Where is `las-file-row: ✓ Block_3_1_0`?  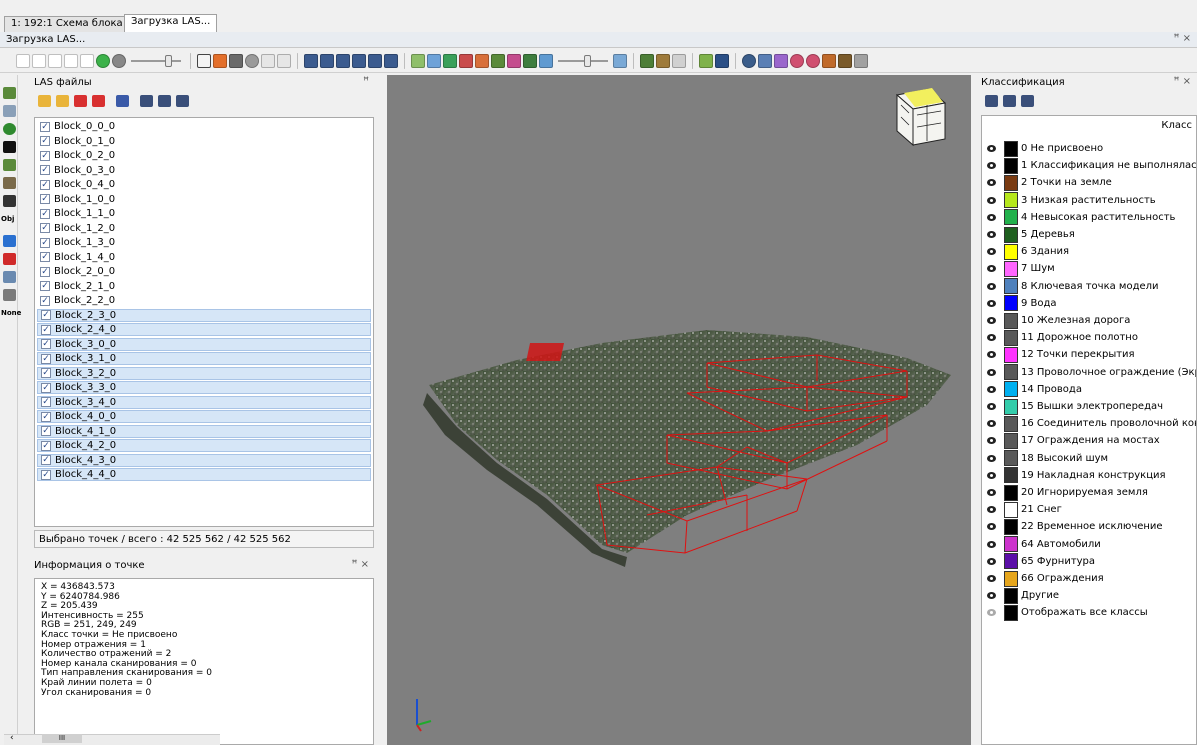 las-file-row: ✓ Block_3_1_0 is located at coordinates (204, 358).